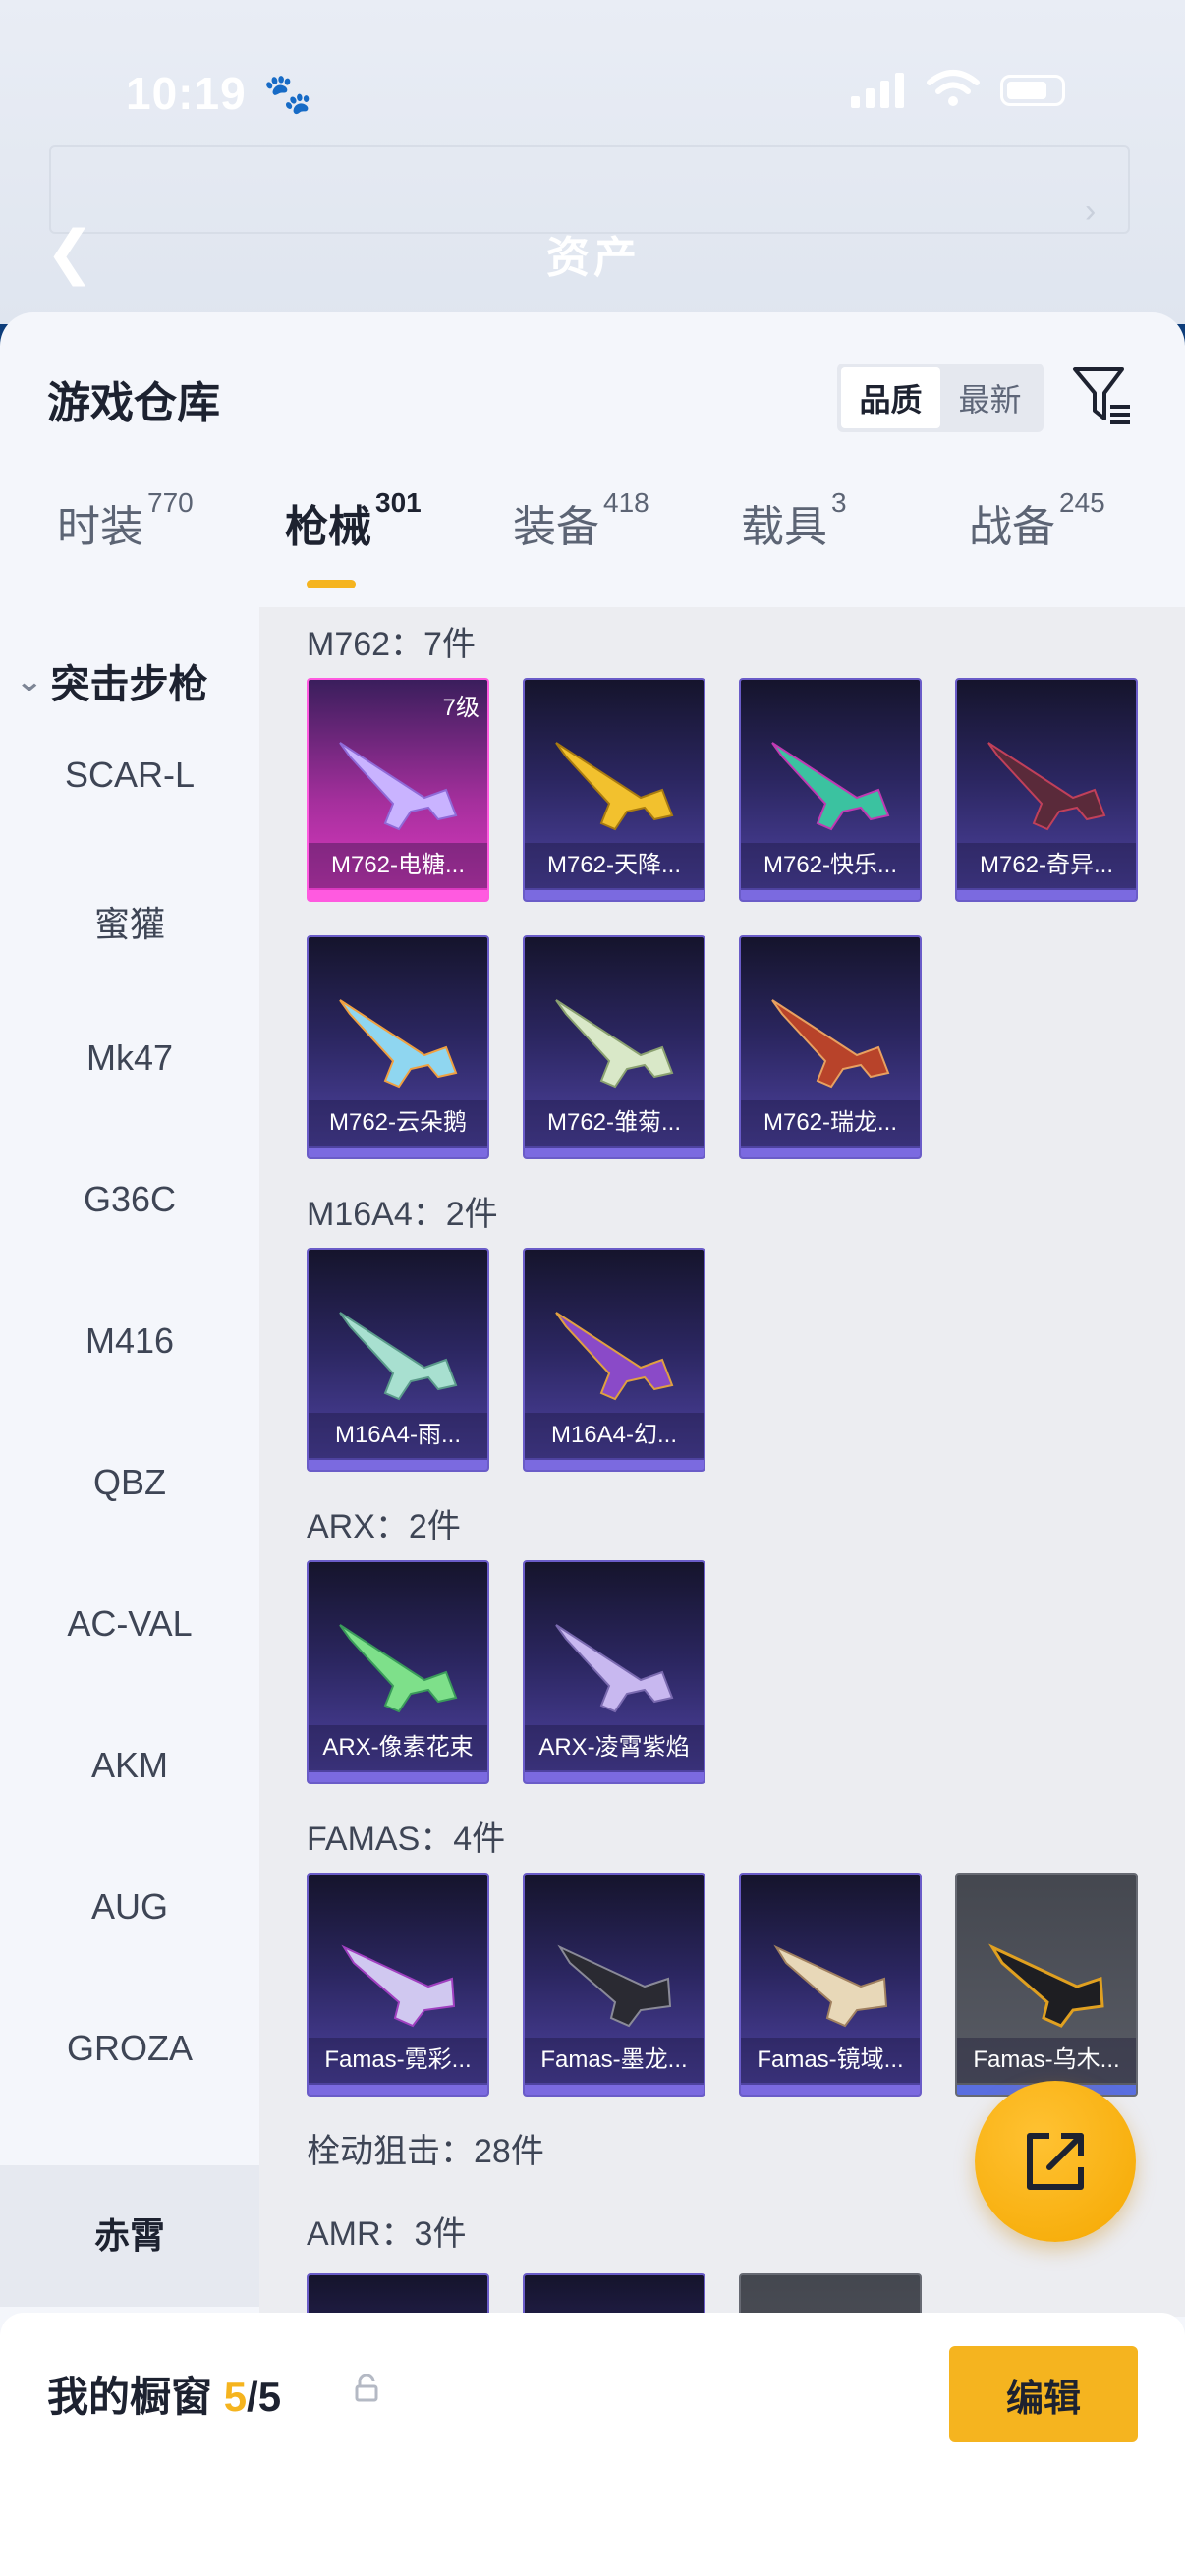 The width and height of the screenshot is (1185, 2576). I want to click on subsection-bolt-sniper: 栓动狙击：28件, so click(426, 2151).